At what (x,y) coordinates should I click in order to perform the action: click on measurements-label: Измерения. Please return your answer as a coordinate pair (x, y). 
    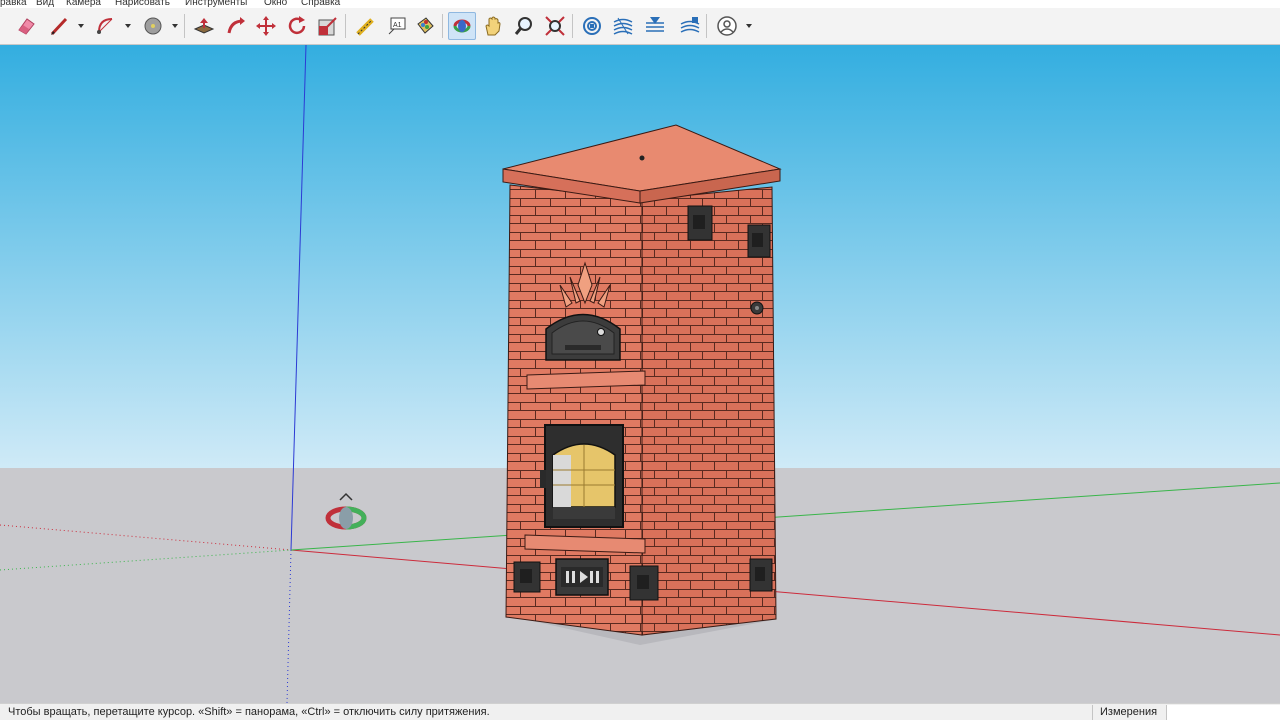
    Looking at the image, I should click on (1129, 712).